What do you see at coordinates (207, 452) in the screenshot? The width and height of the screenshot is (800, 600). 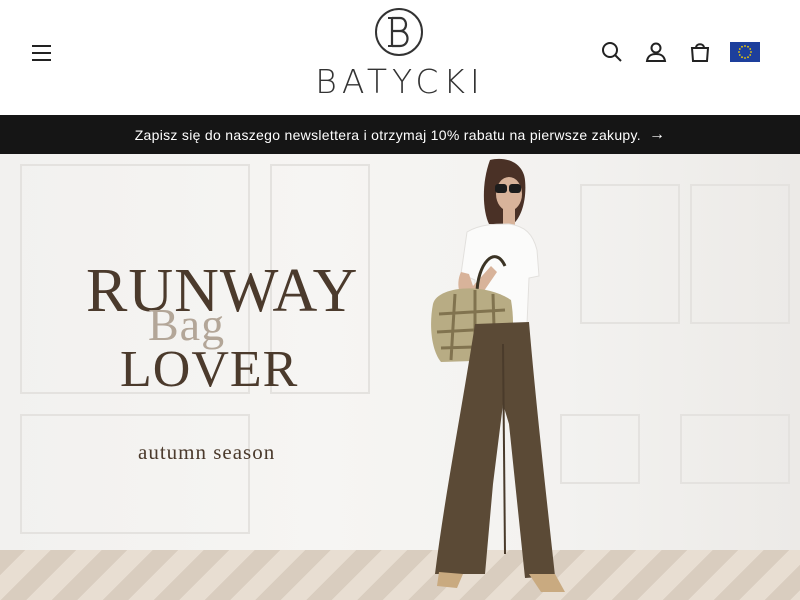 I see `hero-subtitle: autumn season` at bounding box center [207, 452].